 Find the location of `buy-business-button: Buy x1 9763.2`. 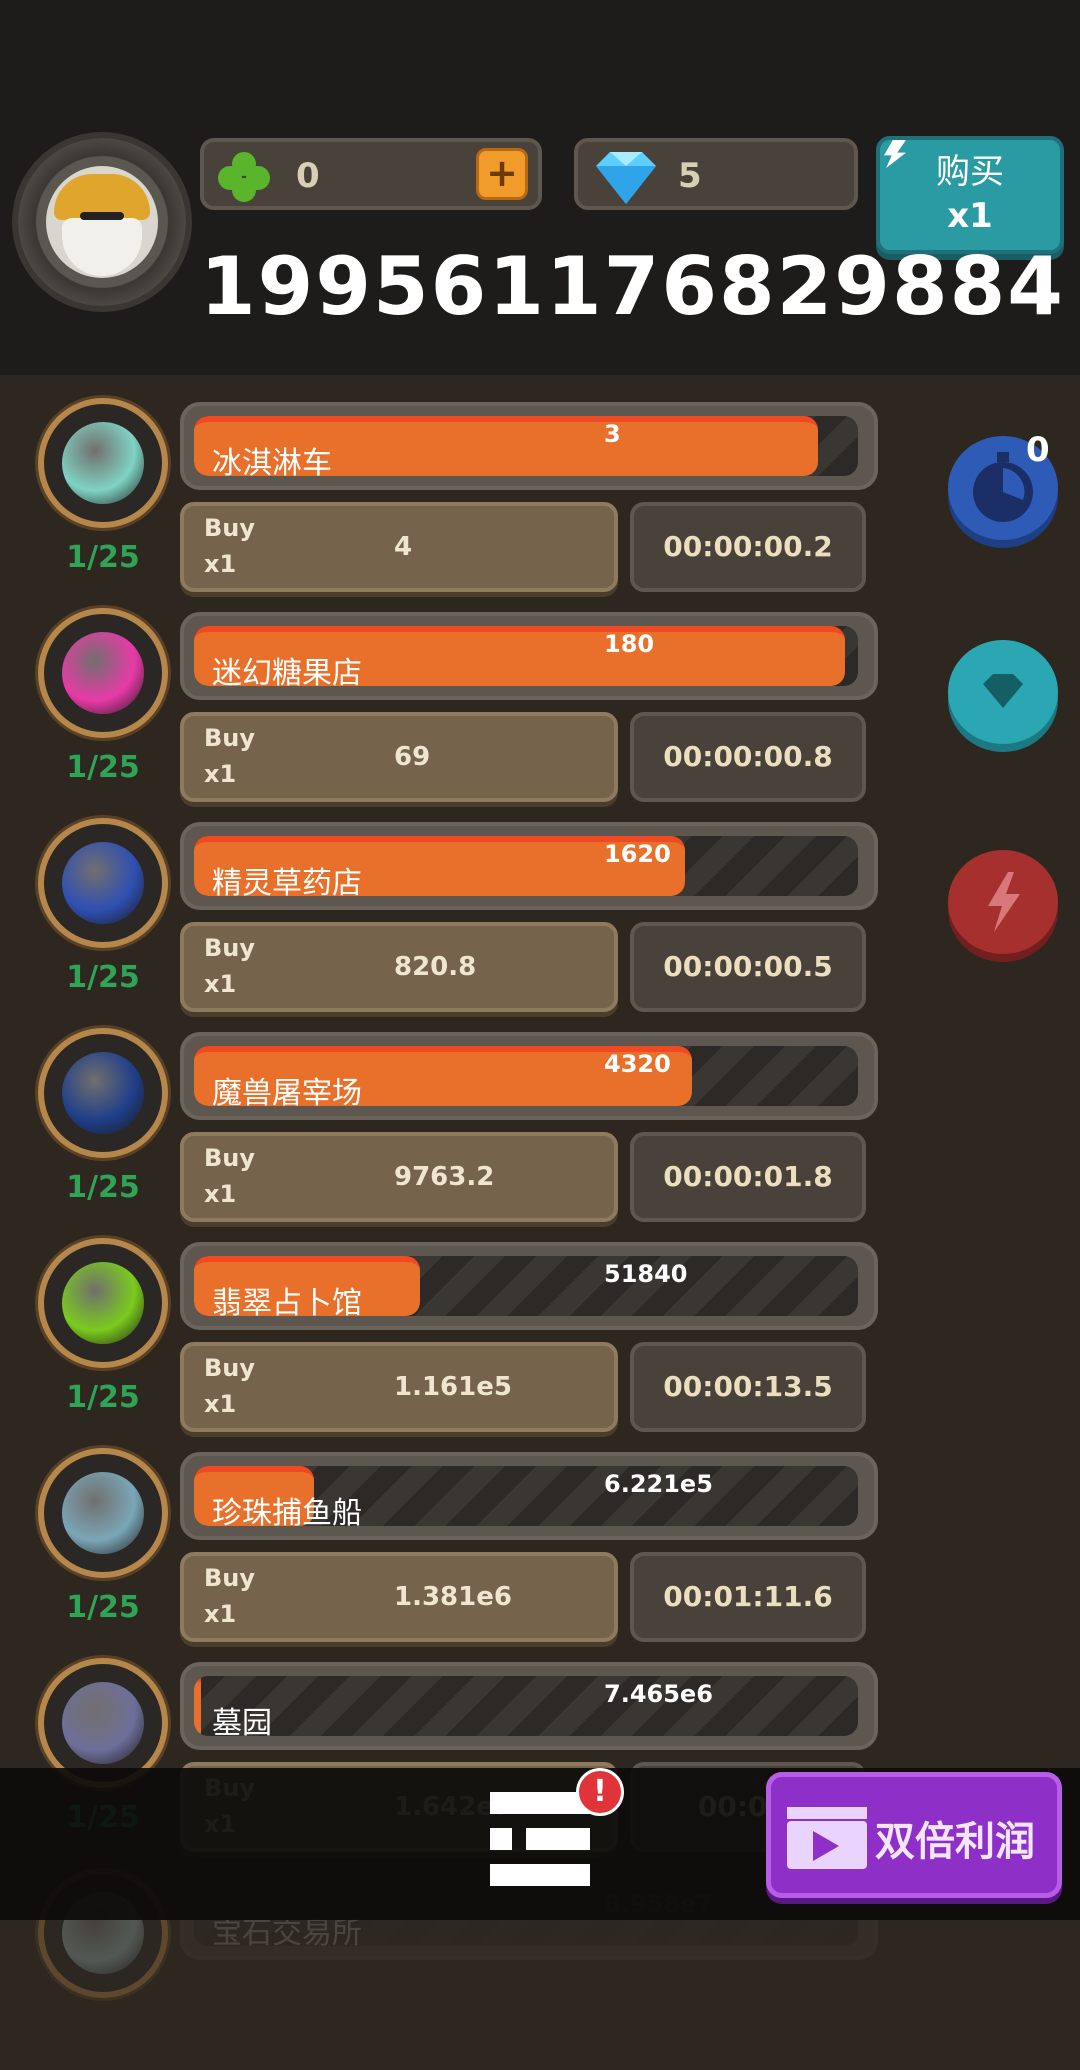

buy-business-button: Buy x1 9763.2 is located at coordinates (399, 1177).